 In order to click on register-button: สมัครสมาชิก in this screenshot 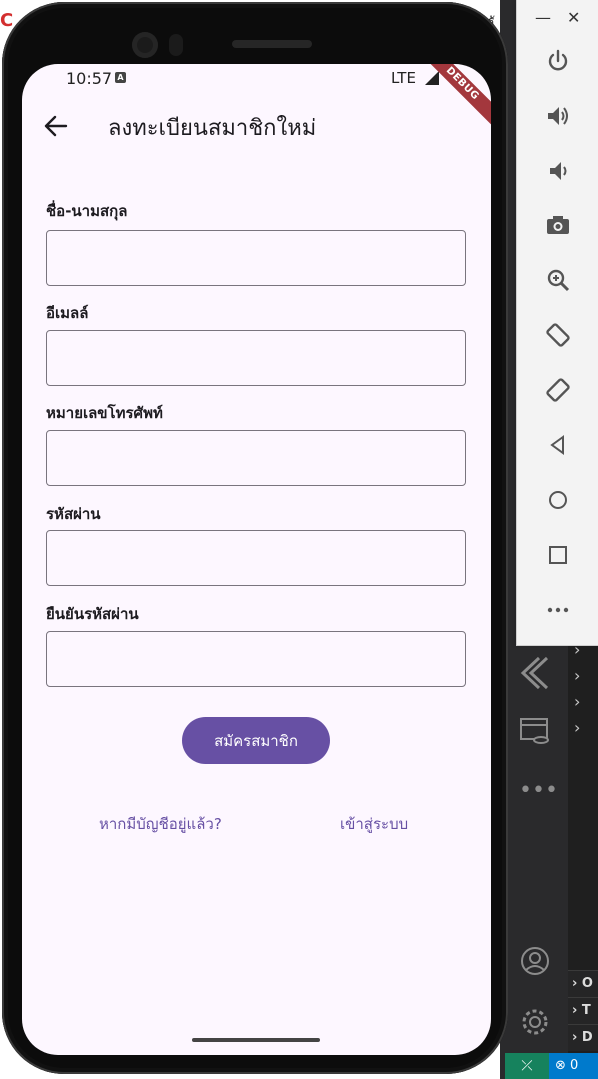, I will do `click(256, 740)`.